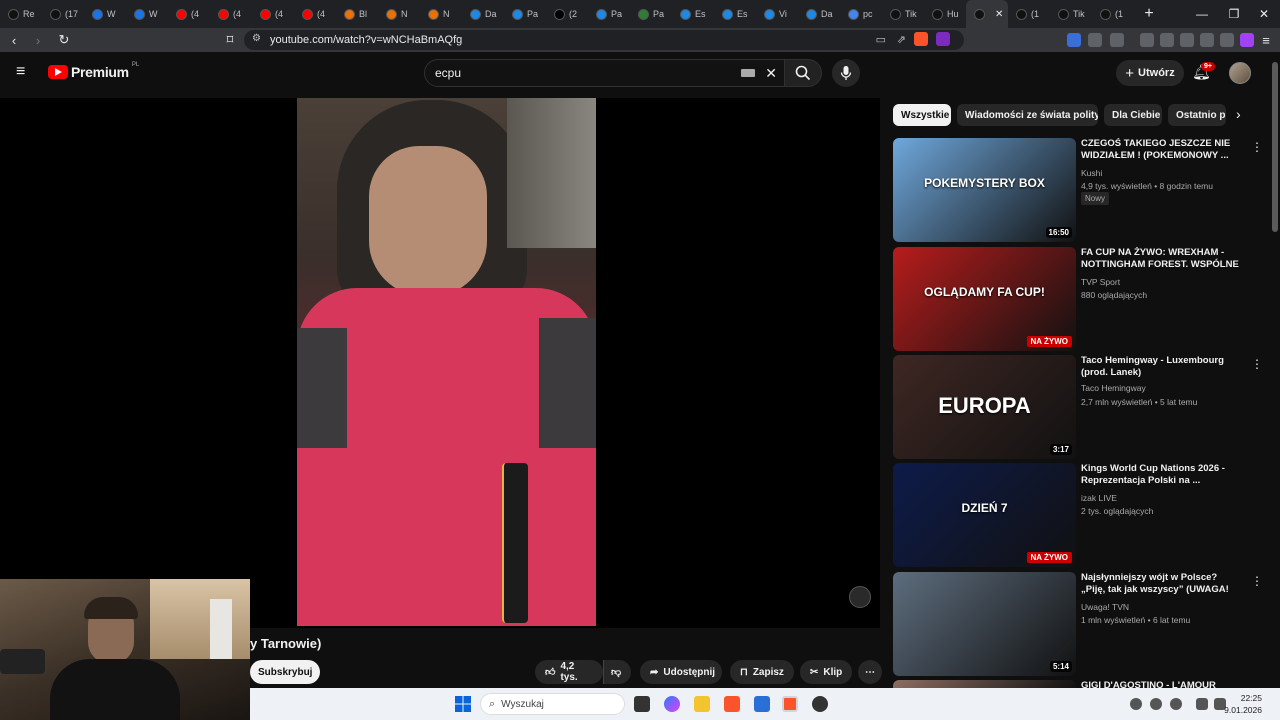 The height and width of the screenshot is (720, 1280). I want to click on scrollbar-track, so click(1275, 370).